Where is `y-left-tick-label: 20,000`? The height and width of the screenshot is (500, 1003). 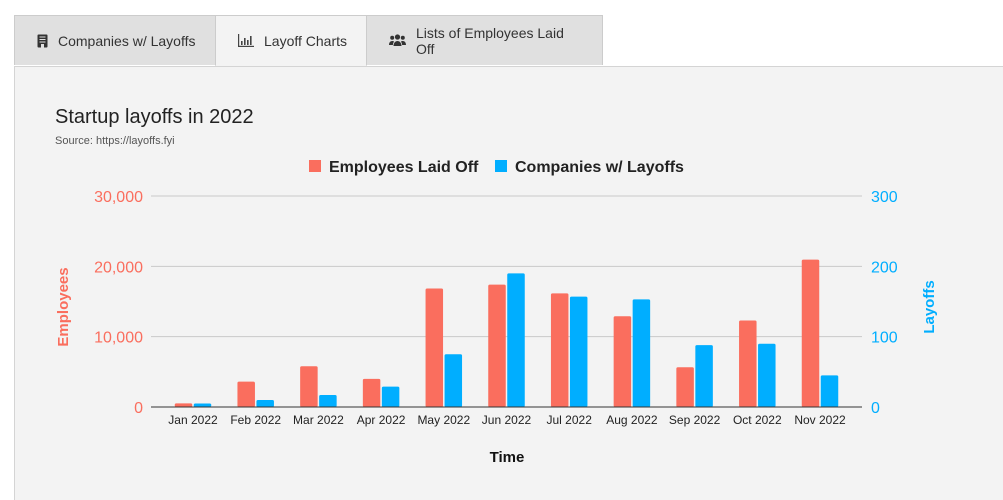
y-left-tick-label: 20,000 is located at coordinates (118, 267).